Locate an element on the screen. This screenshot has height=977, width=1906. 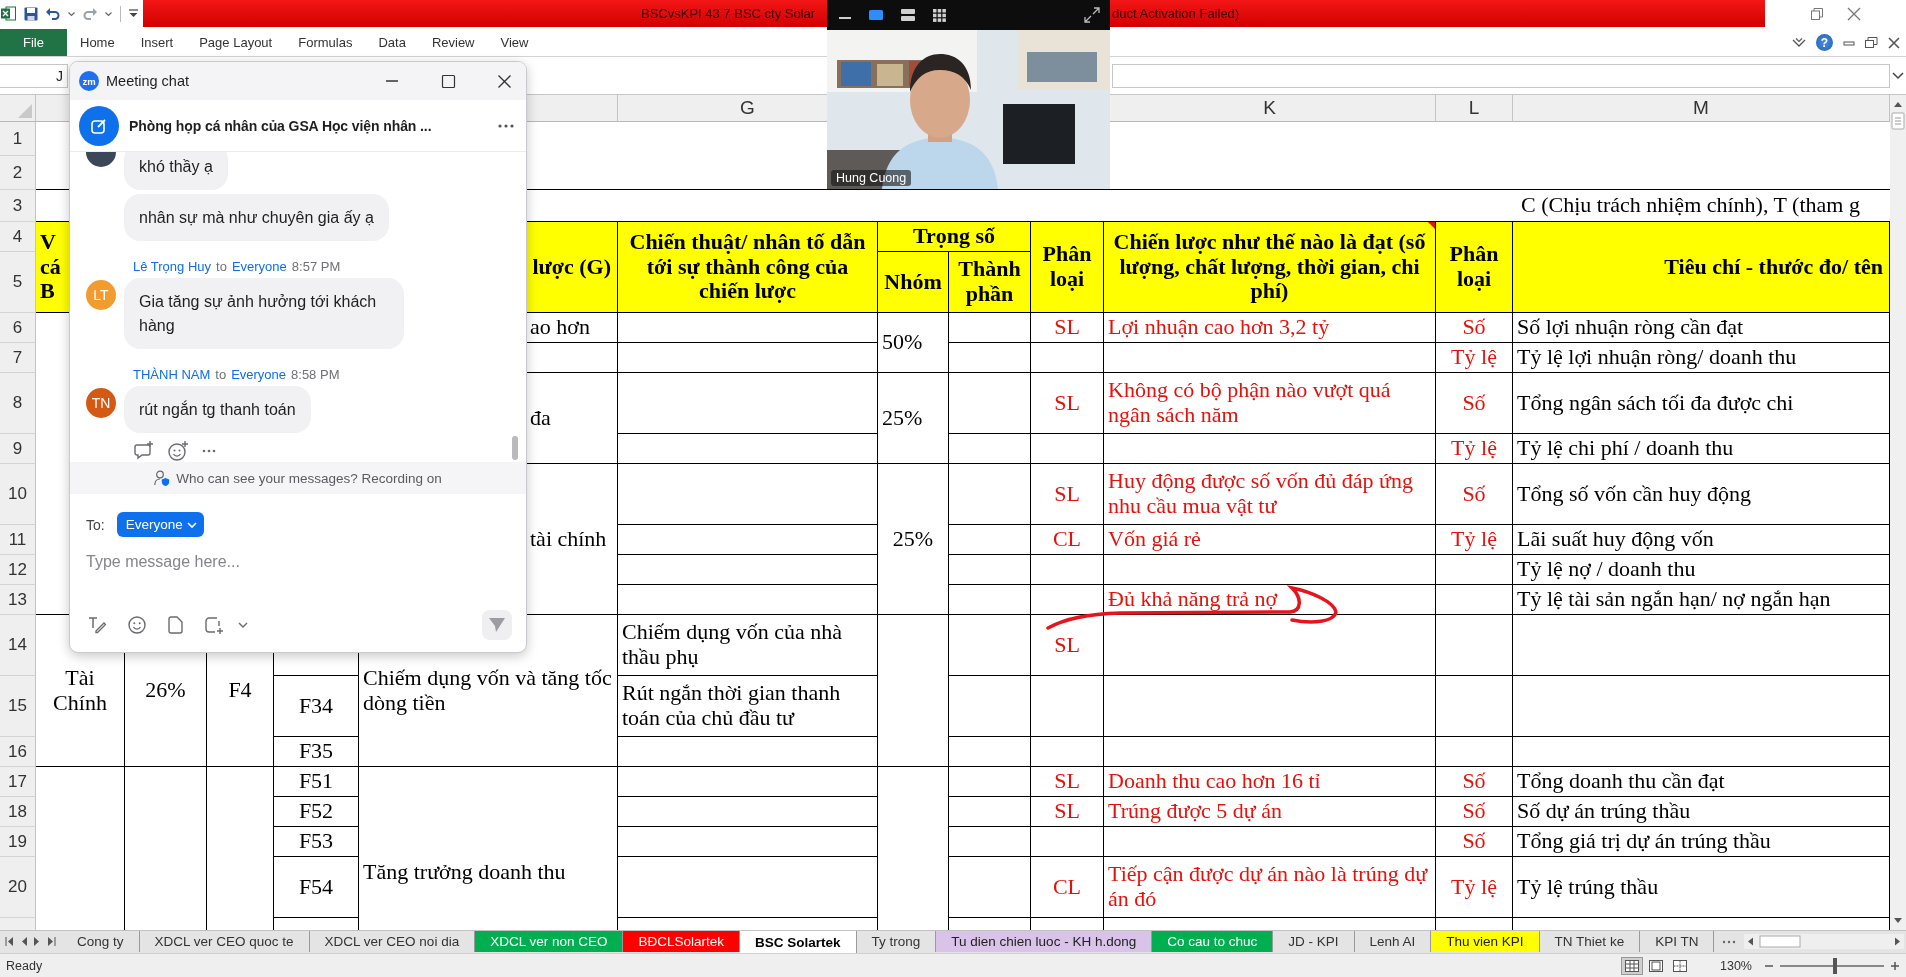
window-title: BSCvsKPI 43 7 BSC cty Solar is located at coordinates (728, 13).